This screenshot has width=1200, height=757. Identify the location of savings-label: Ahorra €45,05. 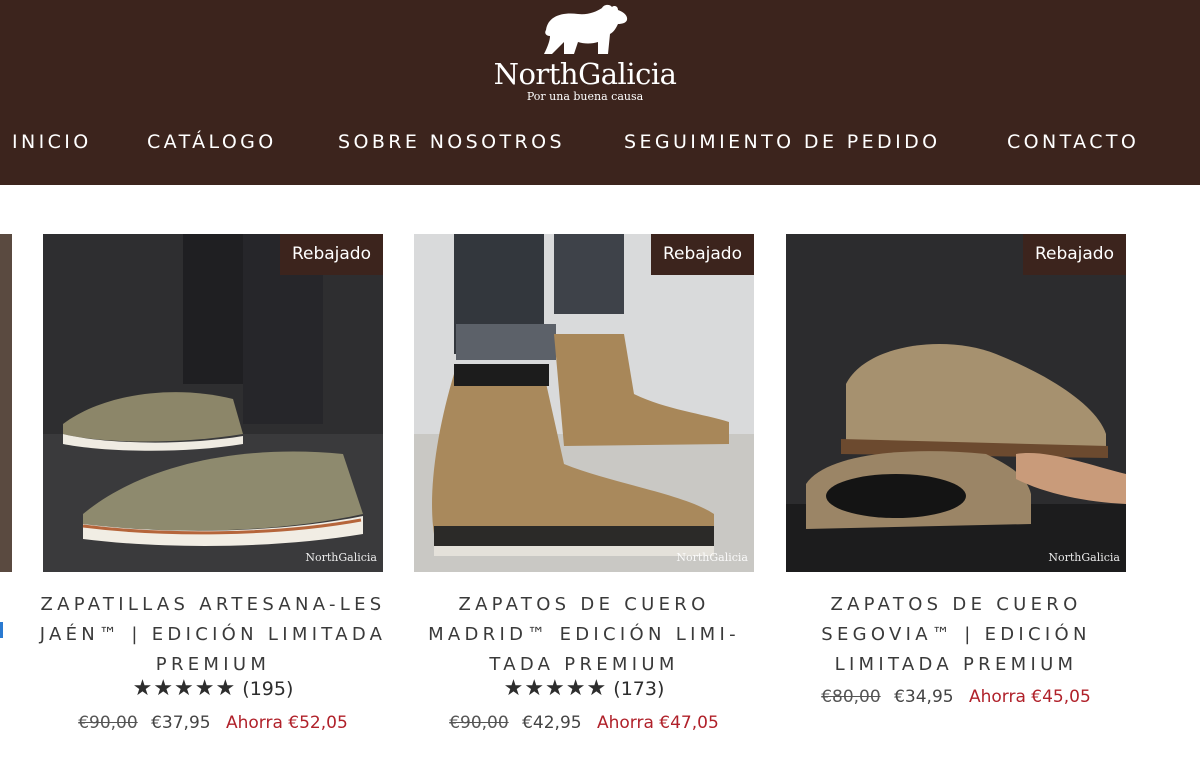
(1029, 697).